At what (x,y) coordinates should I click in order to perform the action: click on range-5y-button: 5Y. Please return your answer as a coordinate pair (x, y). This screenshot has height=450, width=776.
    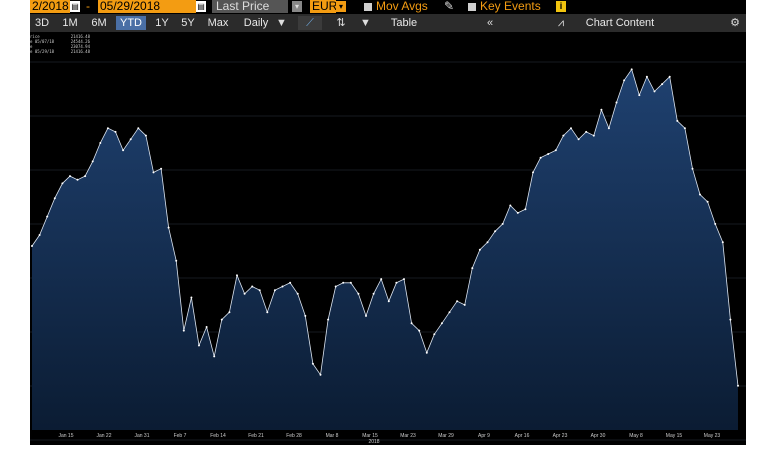
    Looking at the image, I should click on (188, 23).